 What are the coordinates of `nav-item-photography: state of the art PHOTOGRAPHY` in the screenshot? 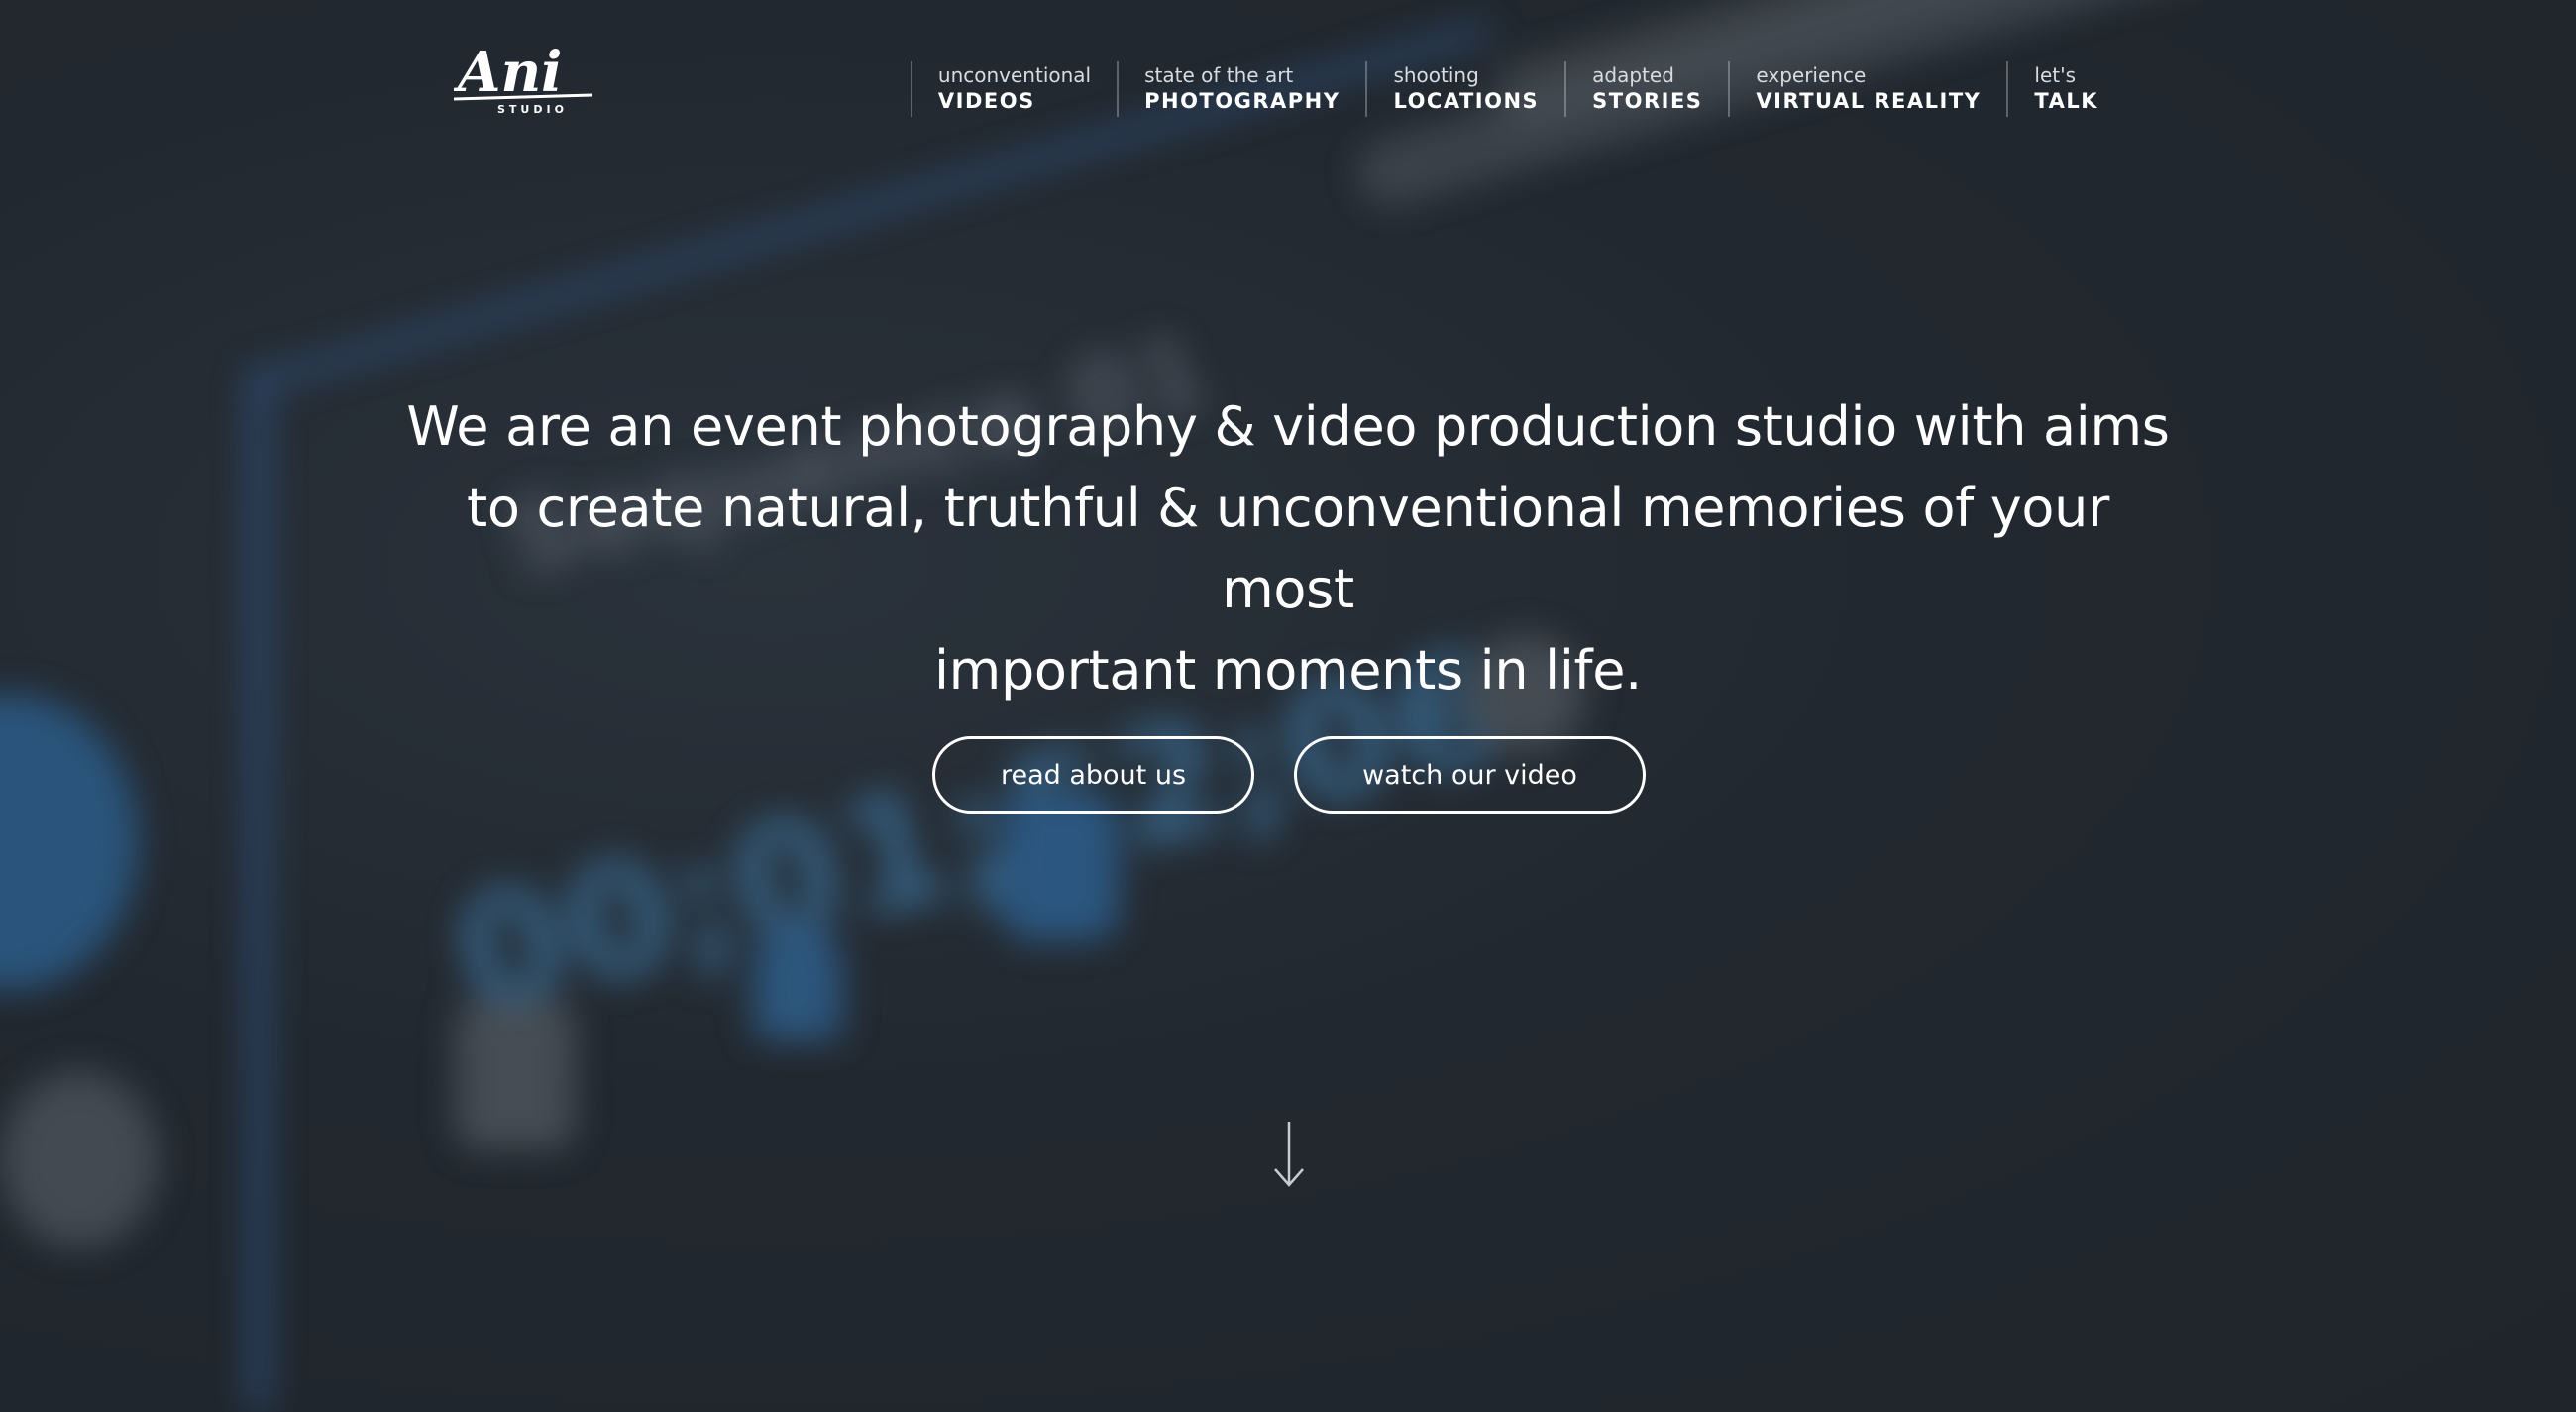 It's located at (1241, 89).